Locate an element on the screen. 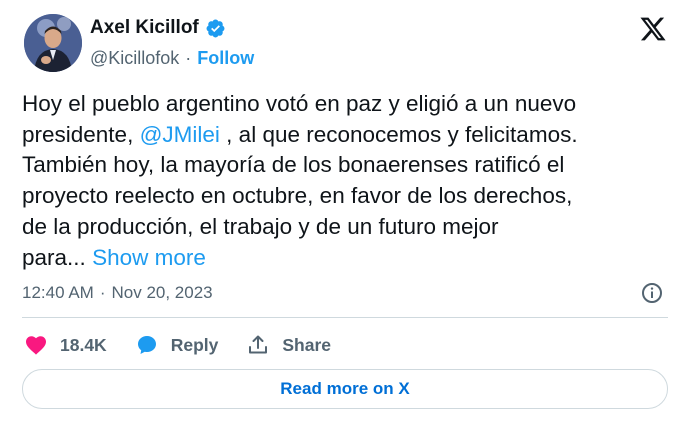 The image size is (685, 426). like-button: 18.4K is located at coordinates (65, 345).